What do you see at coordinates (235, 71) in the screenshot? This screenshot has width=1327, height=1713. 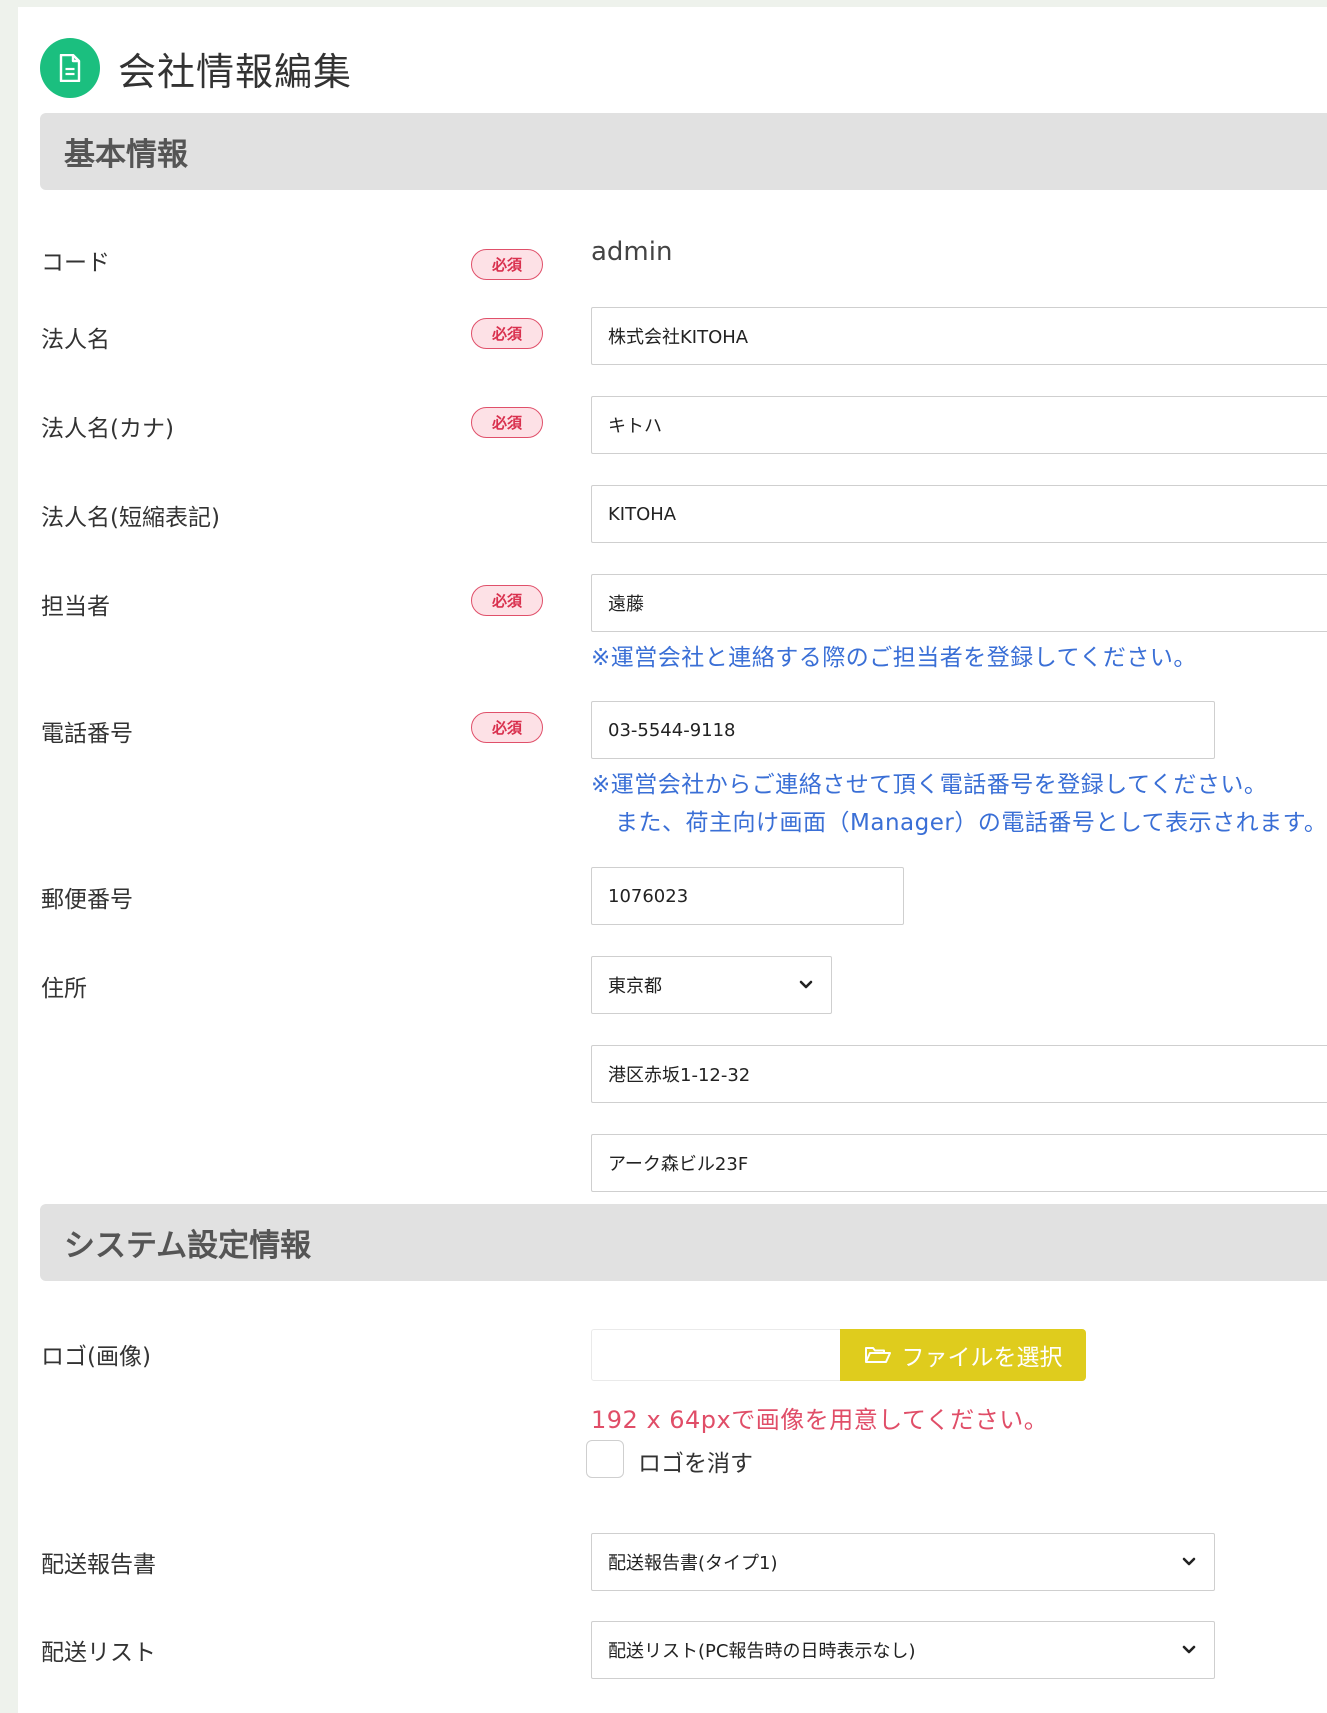 I see `page-title: 会社情報編集` at bounding box center [235, 71].